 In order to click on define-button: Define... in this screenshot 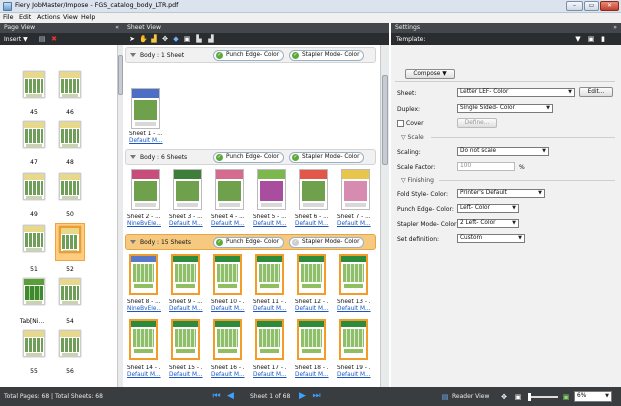, I will do `click(477, 123)`.